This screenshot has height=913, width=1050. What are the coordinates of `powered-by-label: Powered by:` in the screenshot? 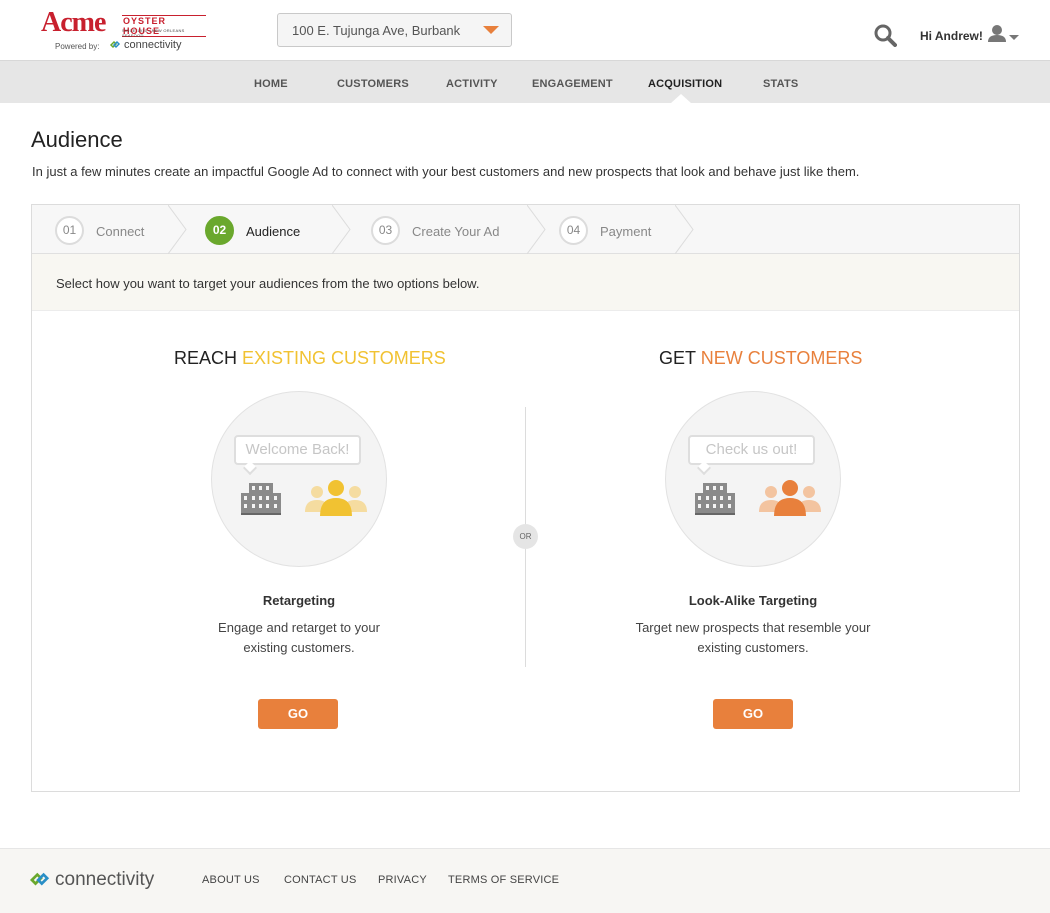 It's located at (77, 46).